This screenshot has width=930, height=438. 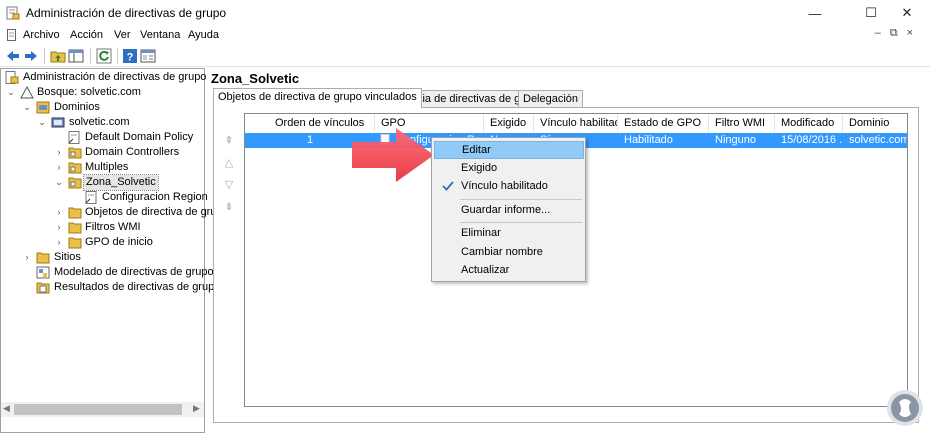 I want to click on back-icon, so click(x=13, y=56).